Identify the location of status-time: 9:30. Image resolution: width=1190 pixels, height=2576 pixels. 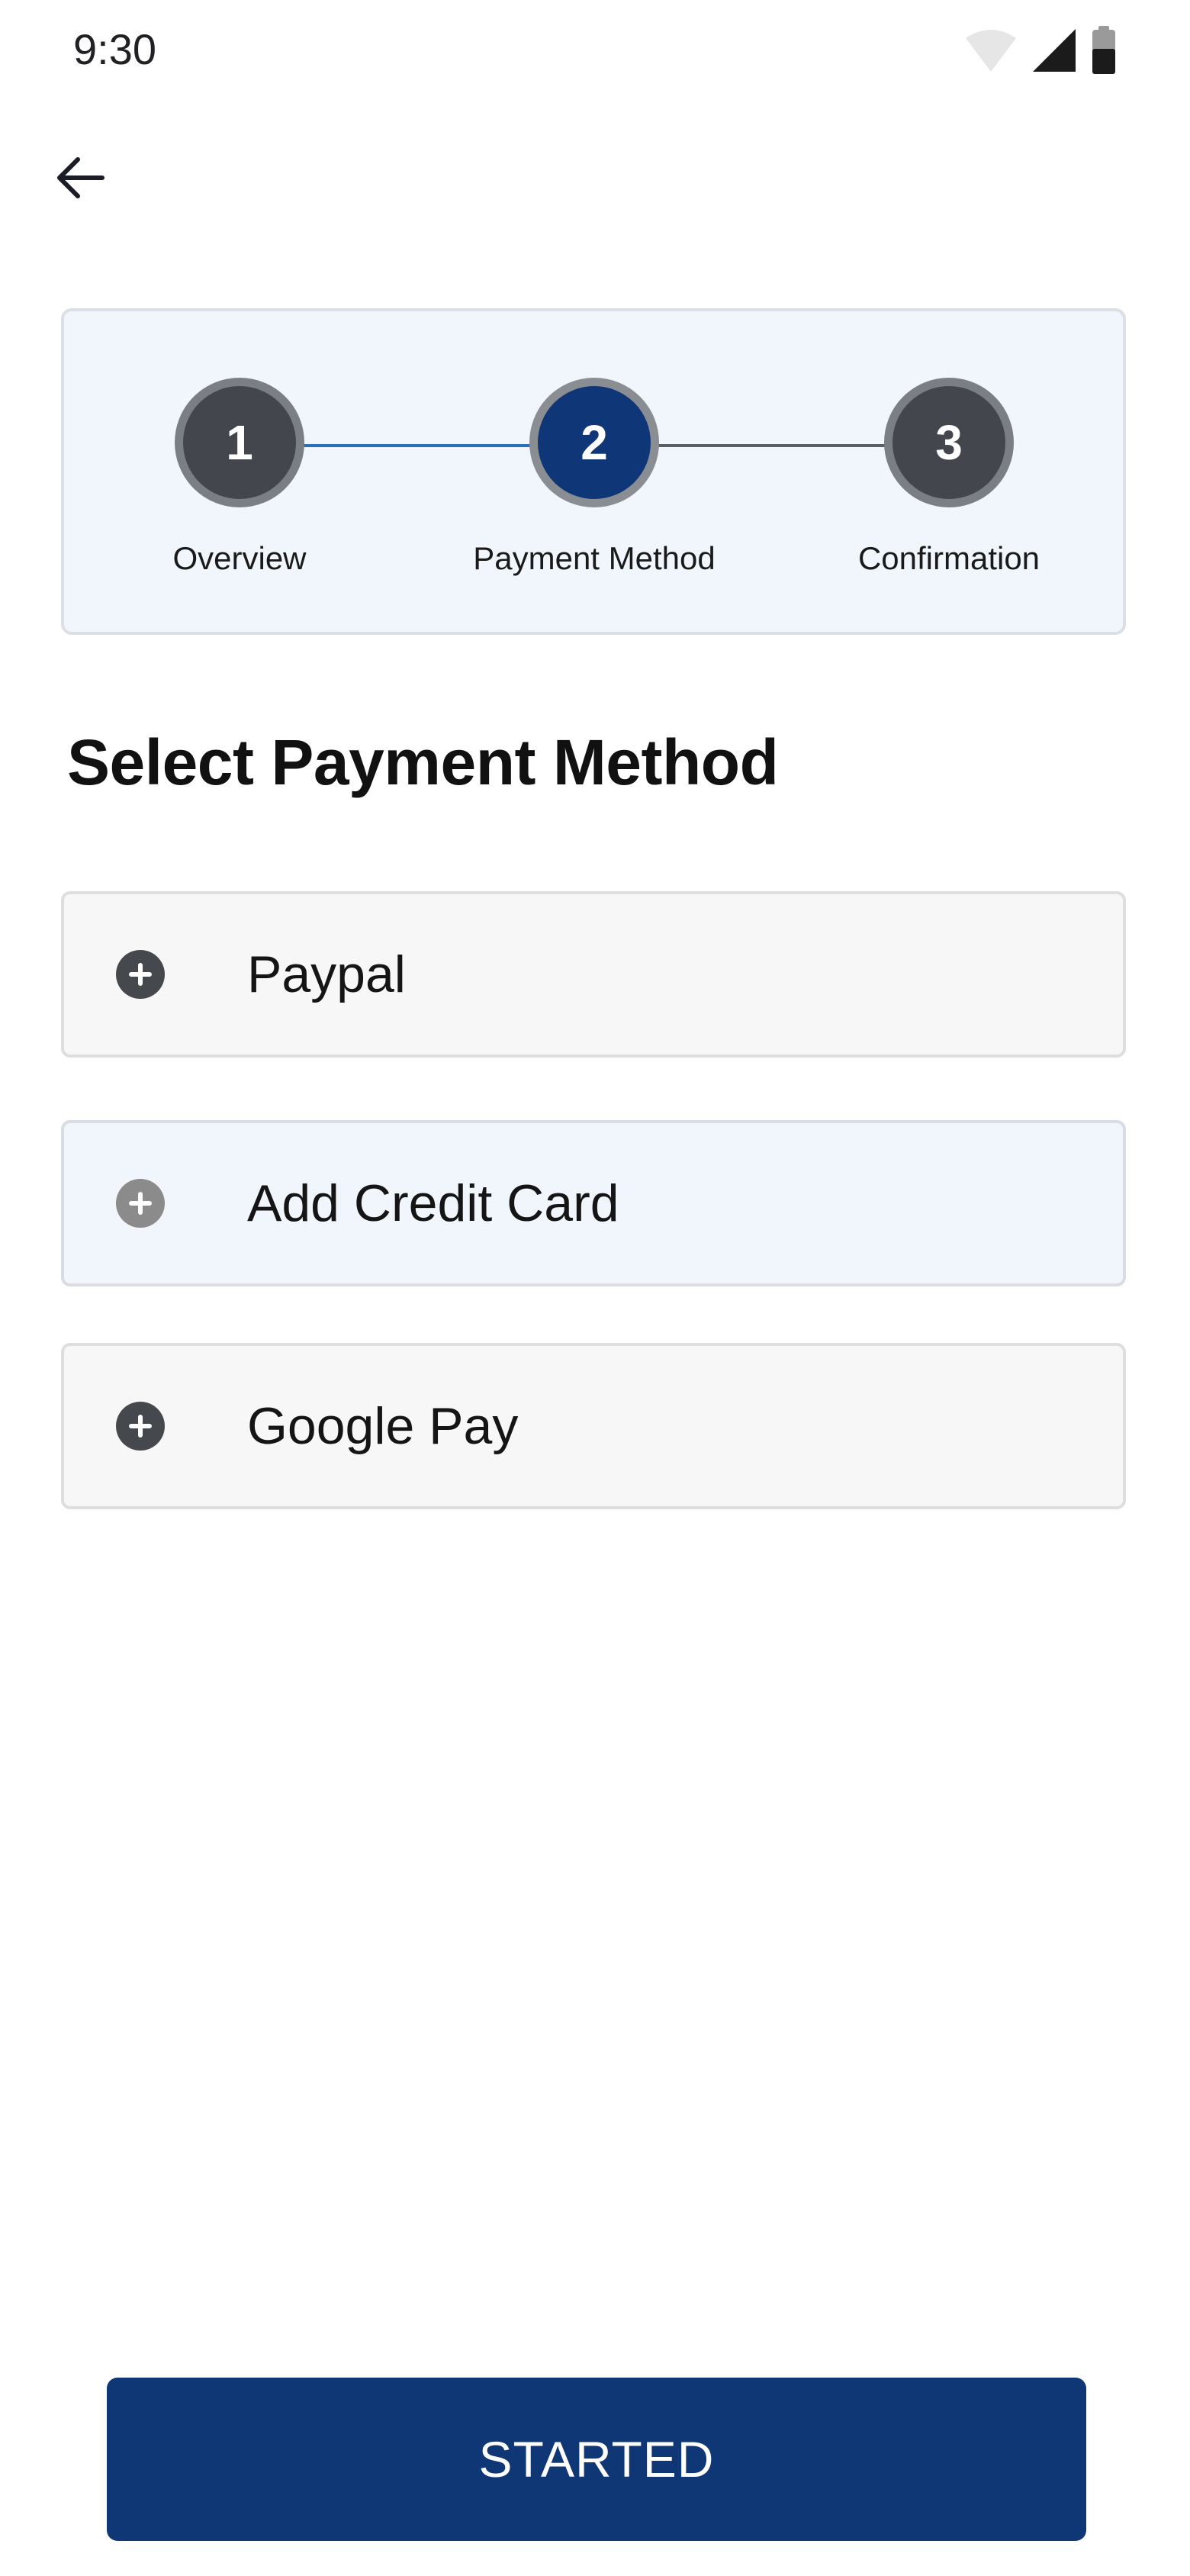
(114, 49).